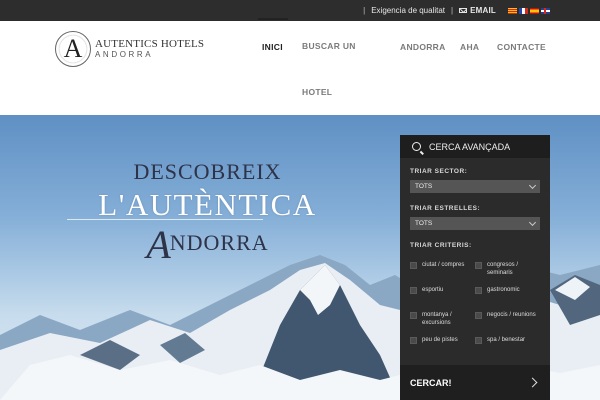 This screenshot has width=600, height=400. What do you see at coordinates (416, 146) in the screenshot?
I see `search-icon` at bounding box center [416, 146].